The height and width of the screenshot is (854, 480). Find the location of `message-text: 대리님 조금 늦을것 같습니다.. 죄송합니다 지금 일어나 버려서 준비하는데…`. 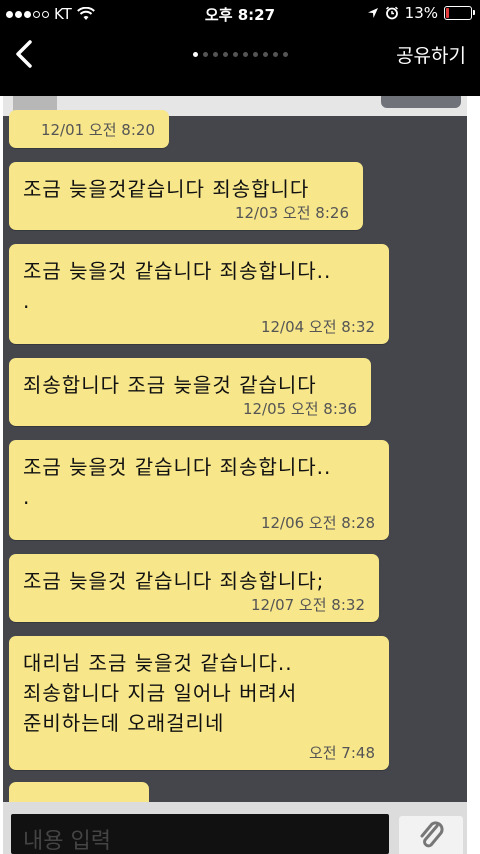

message-text: 대리님 조금 늦을것 같습니다.. 죄송합니다 지금 일어나 버려서 준비하는데… is located at coordinates (160, 693).